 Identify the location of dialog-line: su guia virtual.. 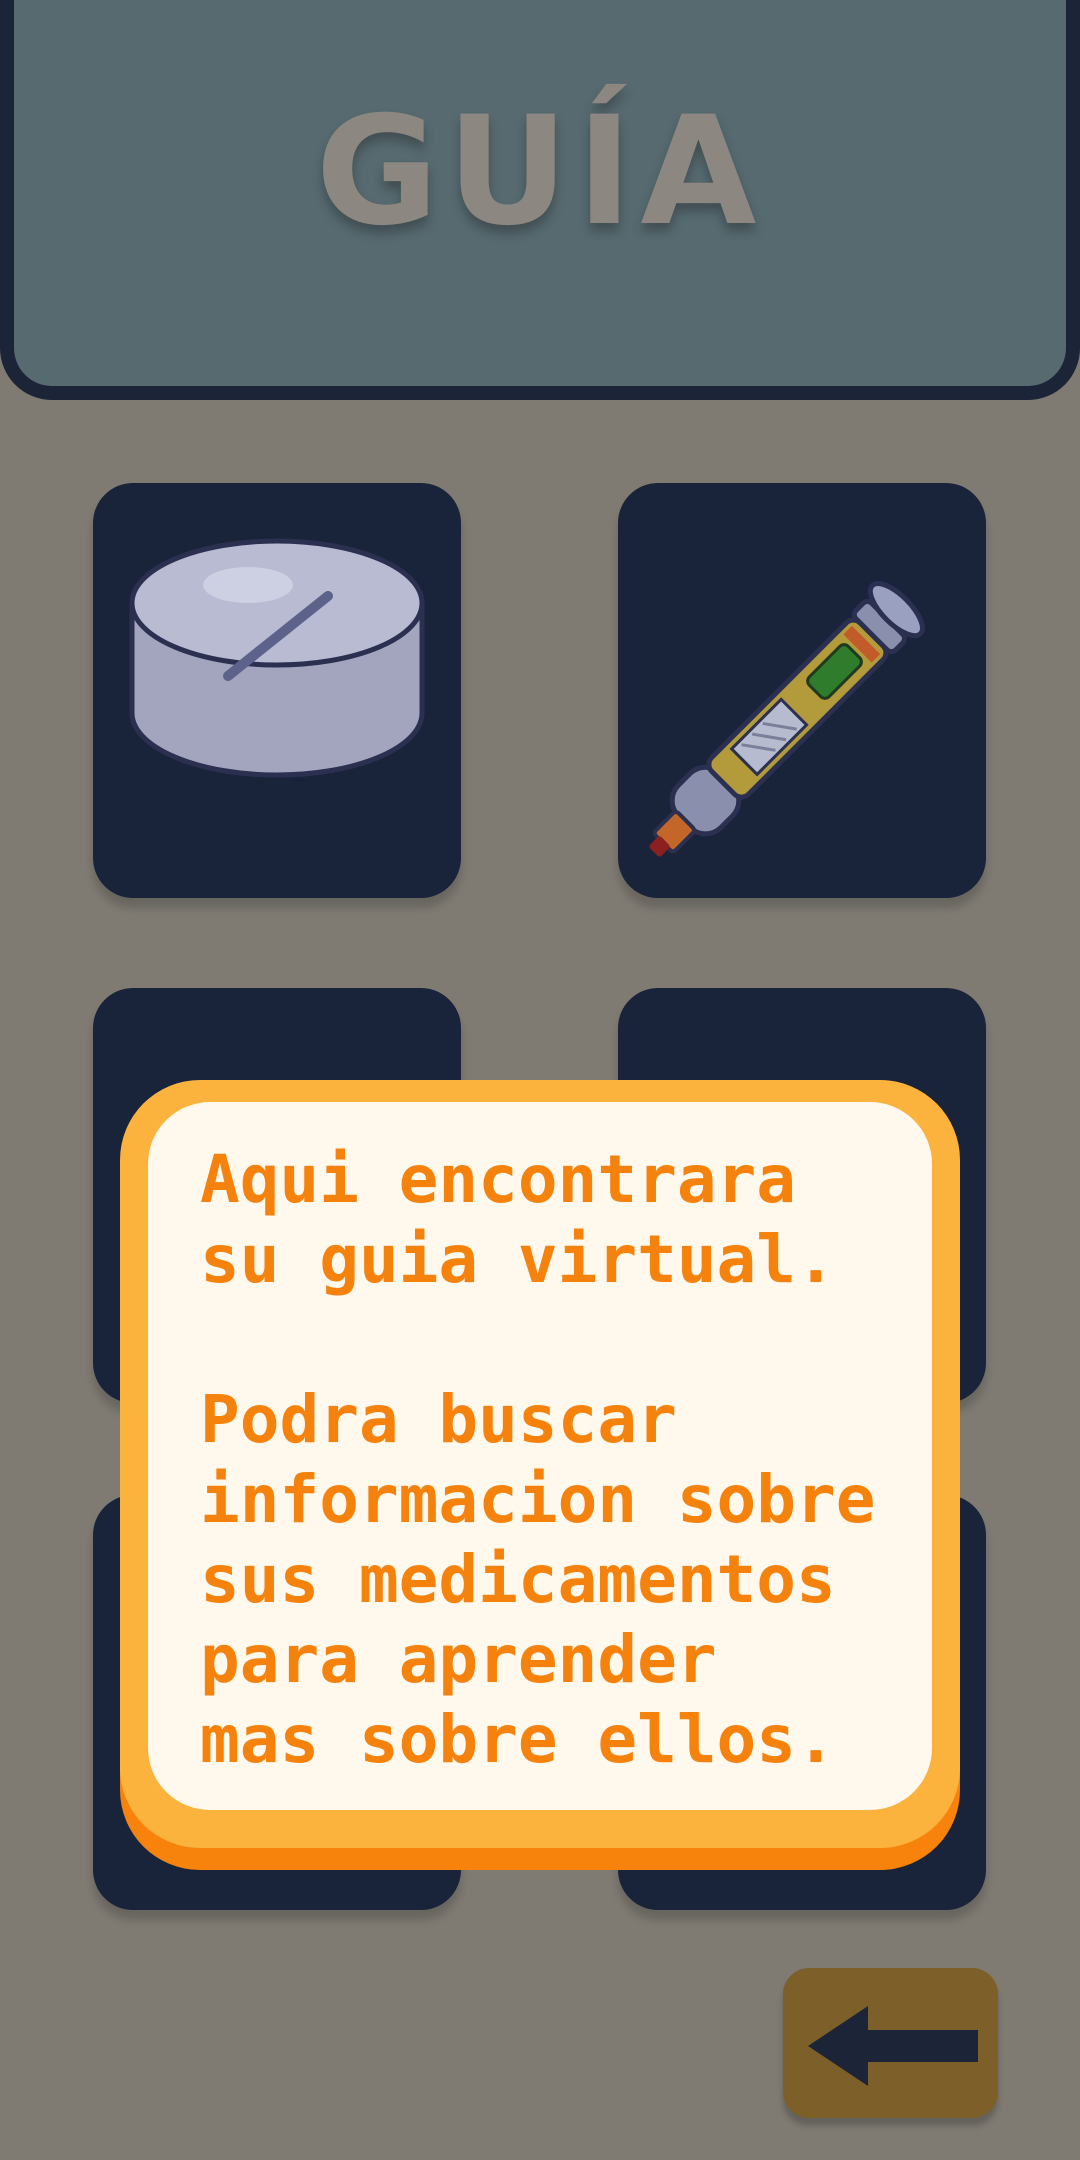
(518, 1259).